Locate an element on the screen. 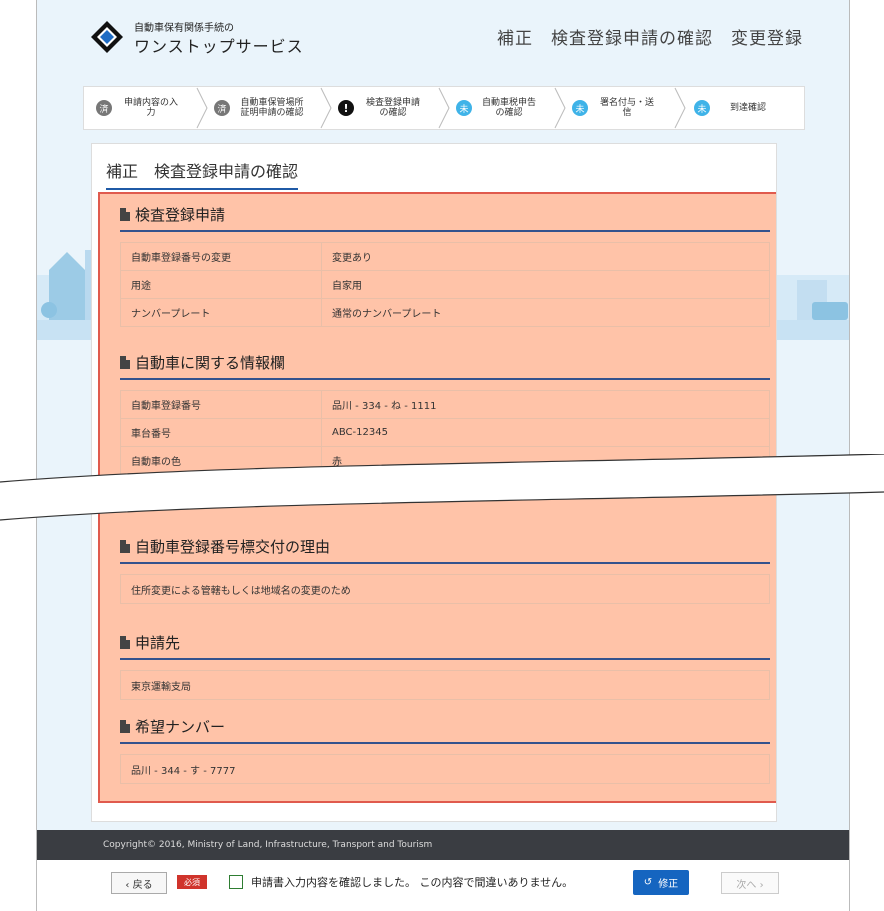 Image resolution: width=884 pixels, height=911 pixels. section-title-text: 希望ナンバー is located at coordinates (180, 727).